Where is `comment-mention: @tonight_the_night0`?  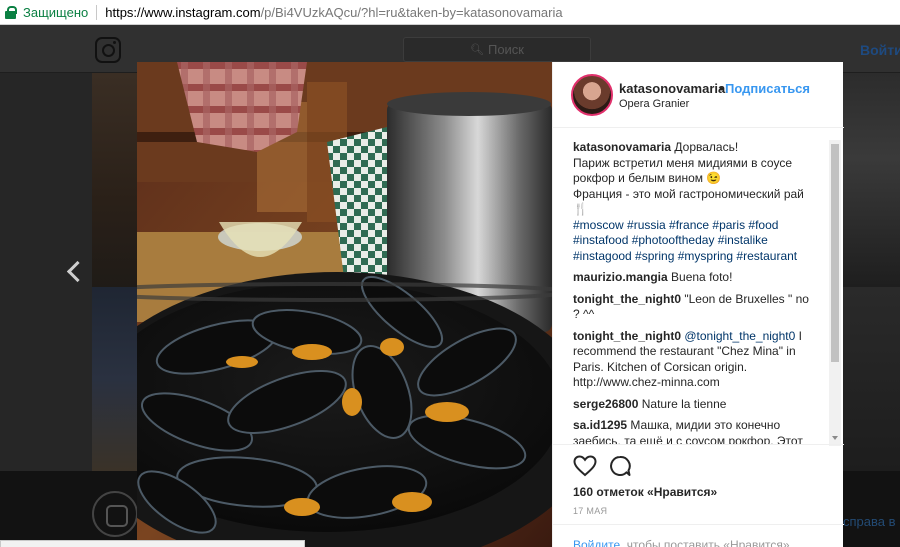 comment-mention: @tonight_the_night0 is located at coordinates (739, 336).